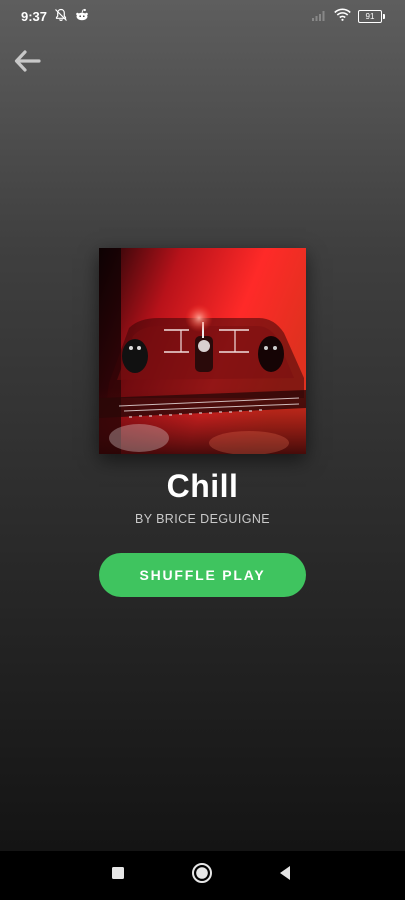 This screenshot has width=405, height=900. What do you see at coordinates (202, 519) in the screenshot?
I see `playlist-owner: BY BRICE DEGUIGNE` at bounding box center [202, 519].